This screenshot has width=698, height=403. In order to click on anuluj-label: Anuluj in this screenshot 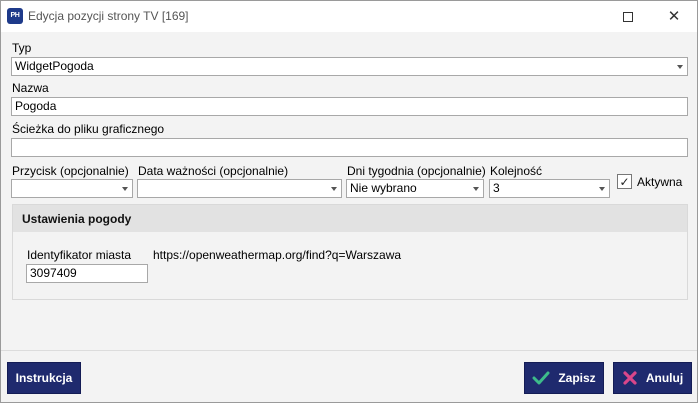, I will do `click(664, 378)`.